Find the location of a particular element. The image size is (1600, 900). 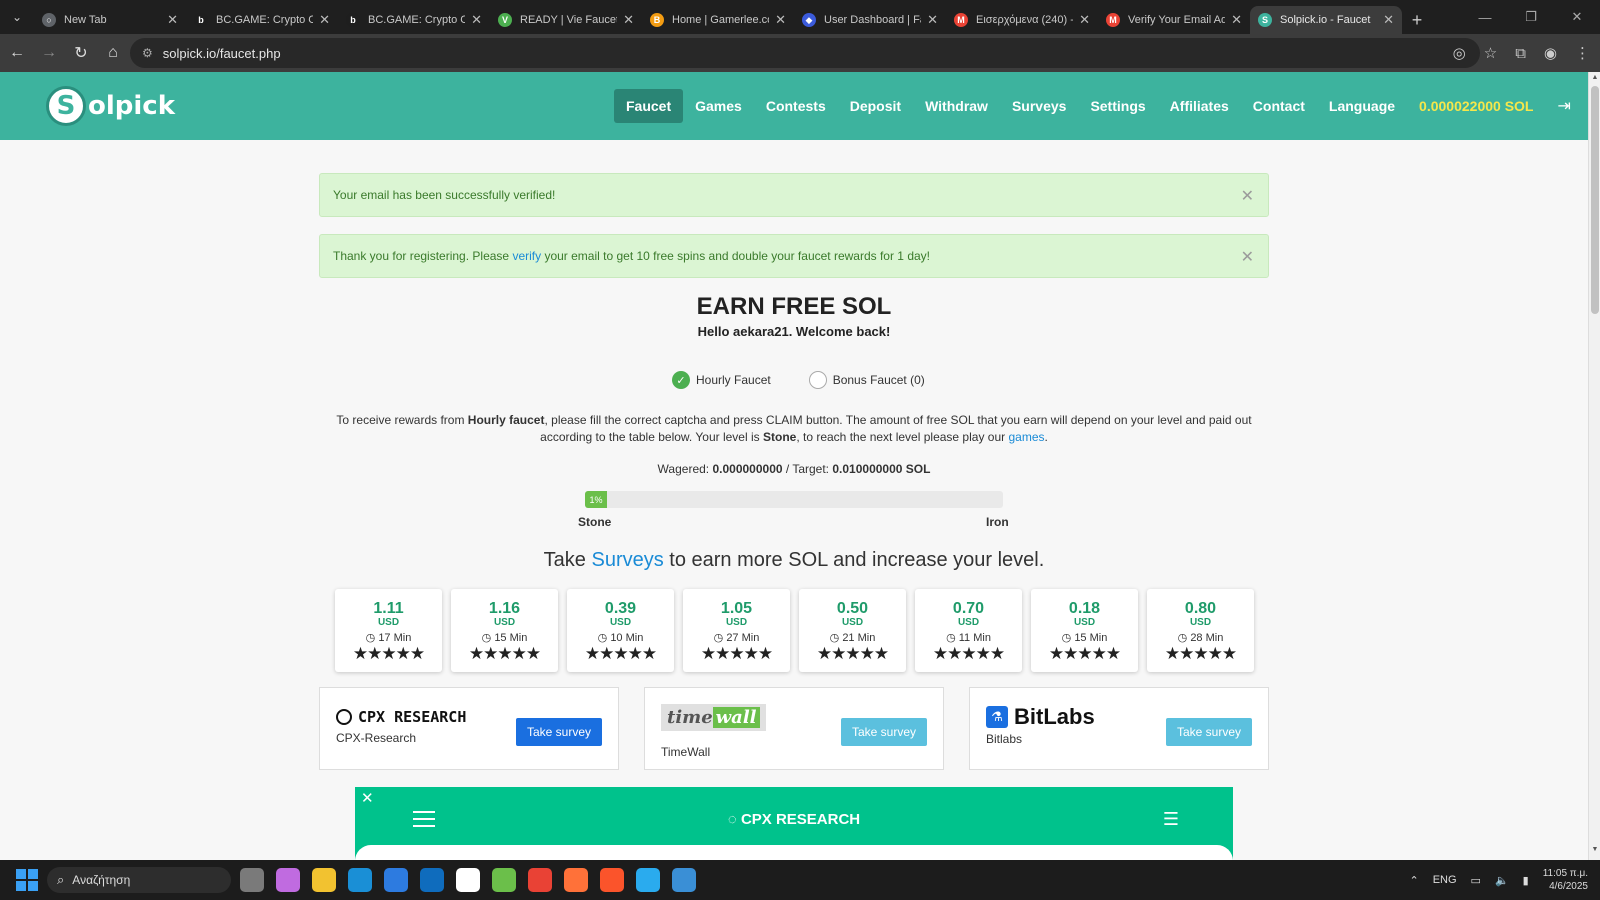

nav-contact: Contact is located at coordinates (1279, 106).